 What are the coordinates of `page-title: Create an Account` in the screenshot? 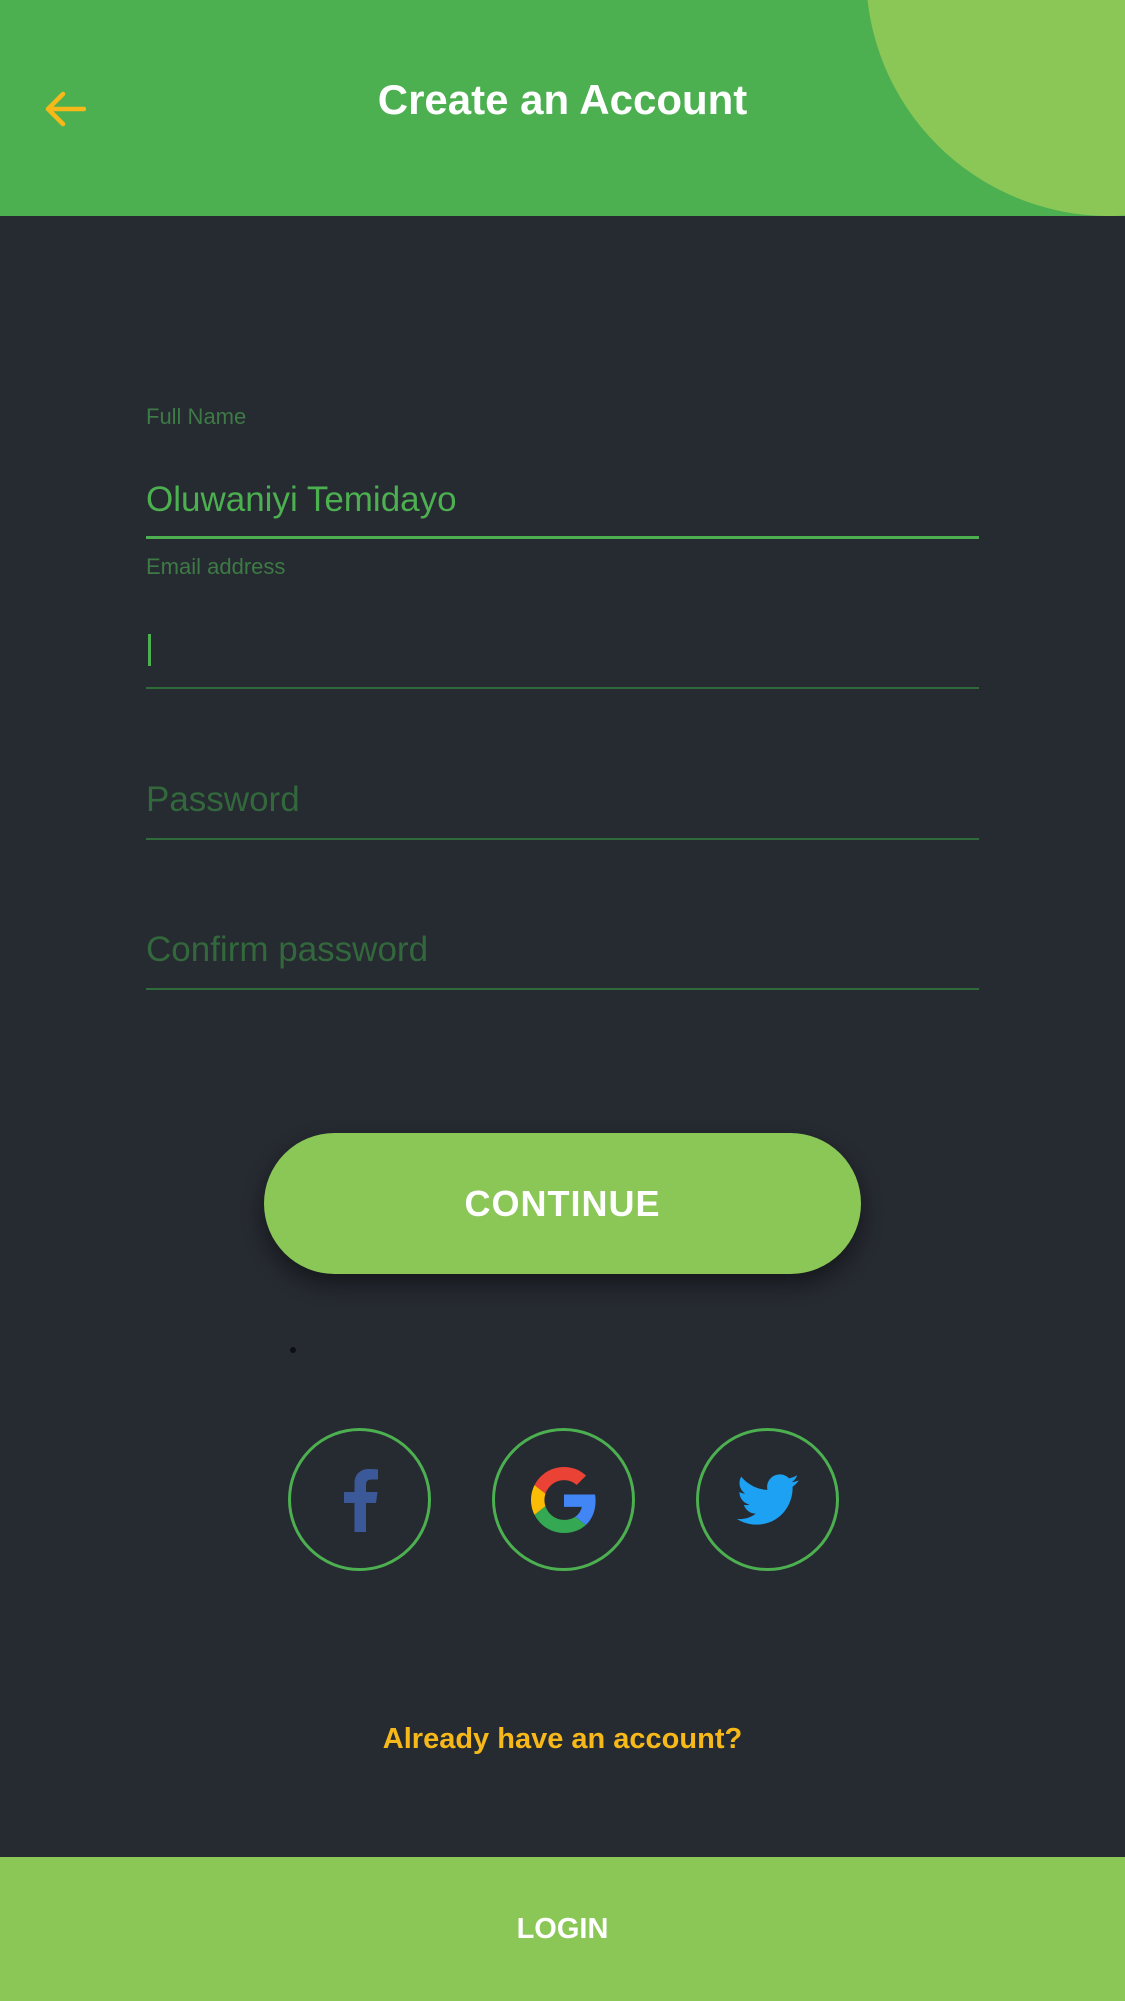 It's located at (562, 99).